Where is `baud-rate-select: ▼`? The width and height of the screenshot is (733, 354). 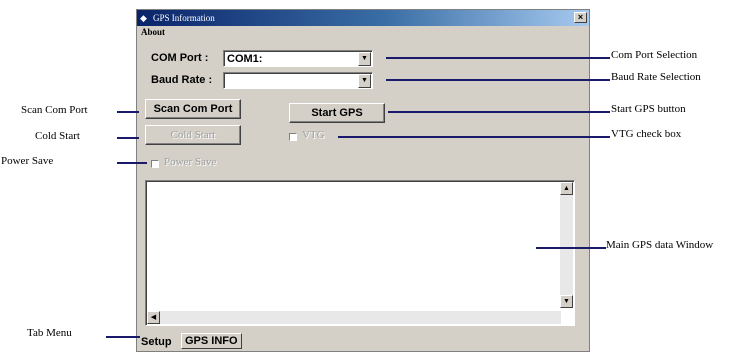 baud-rate-select: ▼ is located at coordinates (298, 80).